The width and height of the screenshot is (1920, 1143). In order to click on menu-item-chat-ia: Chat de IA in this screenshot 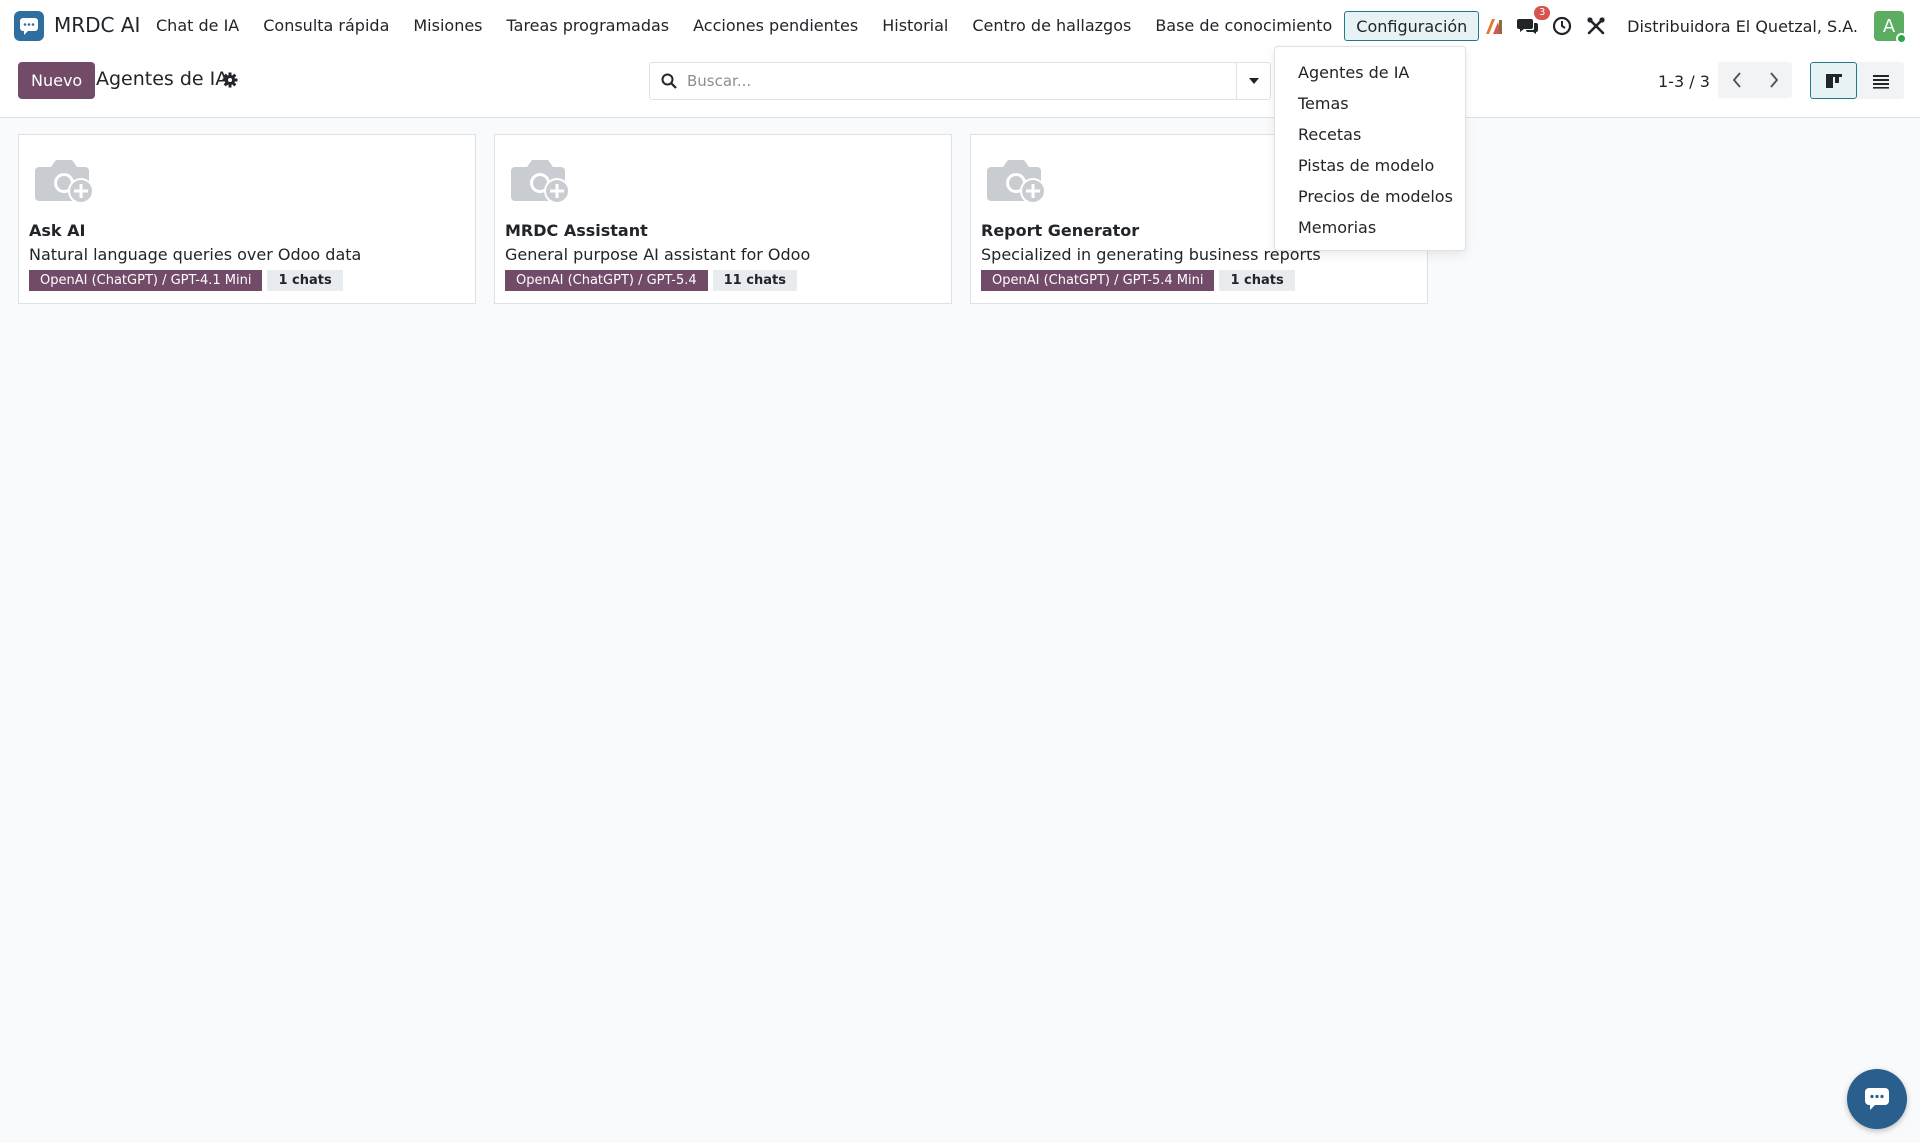, I will do `click(197, 26)`.